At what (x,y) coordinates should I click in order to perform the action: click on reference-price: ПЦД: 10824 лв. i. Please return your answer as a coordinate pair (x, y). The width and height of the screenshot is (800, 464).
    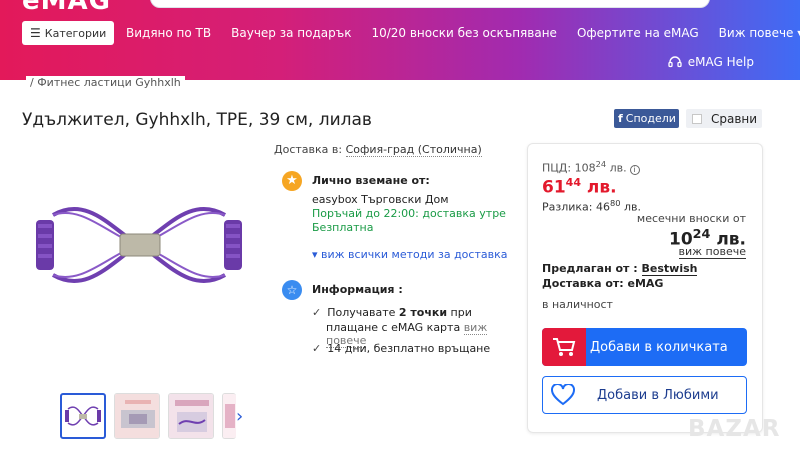
    Looking at the image, I should click on (591, 167).